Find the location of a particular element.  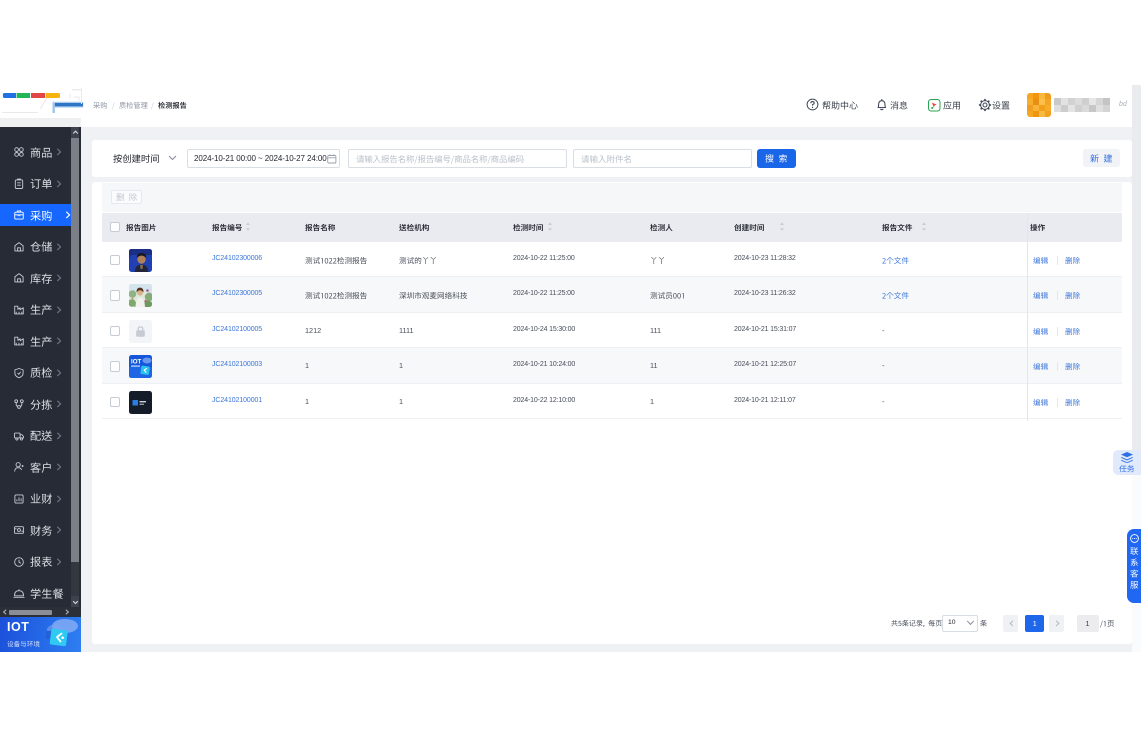

svg-text: IOT is located at coordinates (136, 362).